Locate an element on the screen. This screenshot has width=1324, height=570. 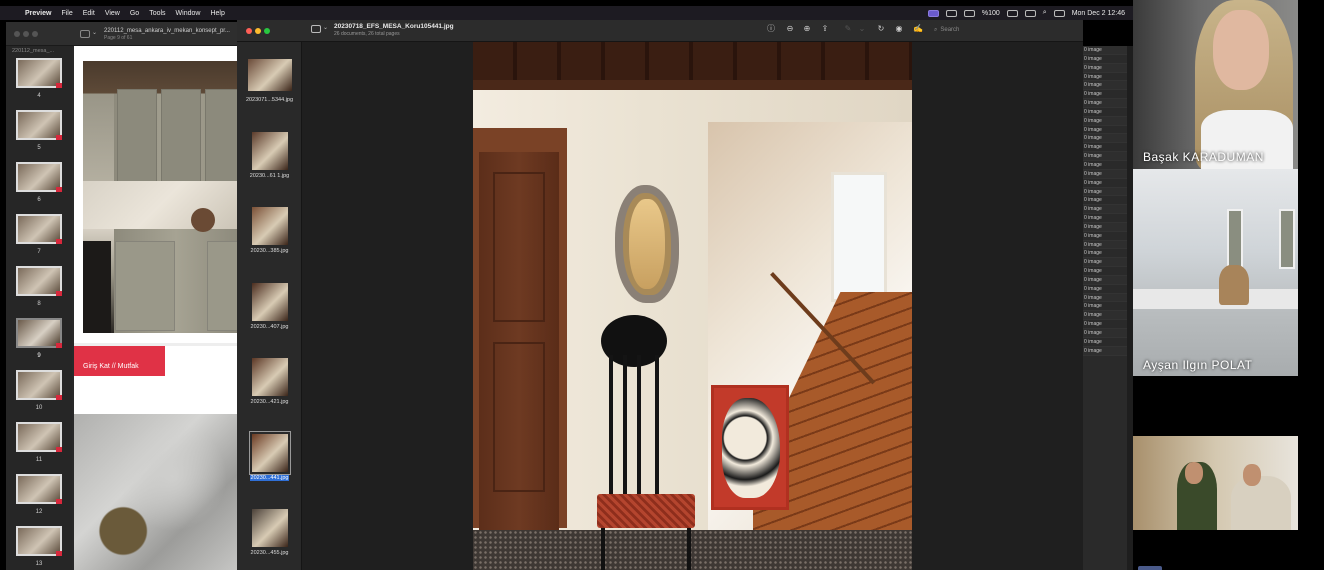
info-icon: ⓘ is located at coordinates (771, 29).